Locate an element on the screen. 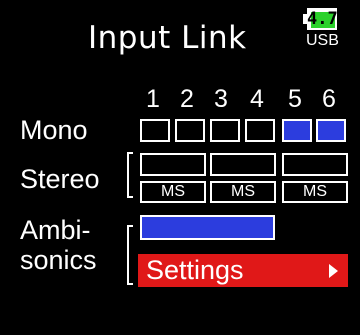  channel-number-1: 1 is located at coordinates (153, 99).